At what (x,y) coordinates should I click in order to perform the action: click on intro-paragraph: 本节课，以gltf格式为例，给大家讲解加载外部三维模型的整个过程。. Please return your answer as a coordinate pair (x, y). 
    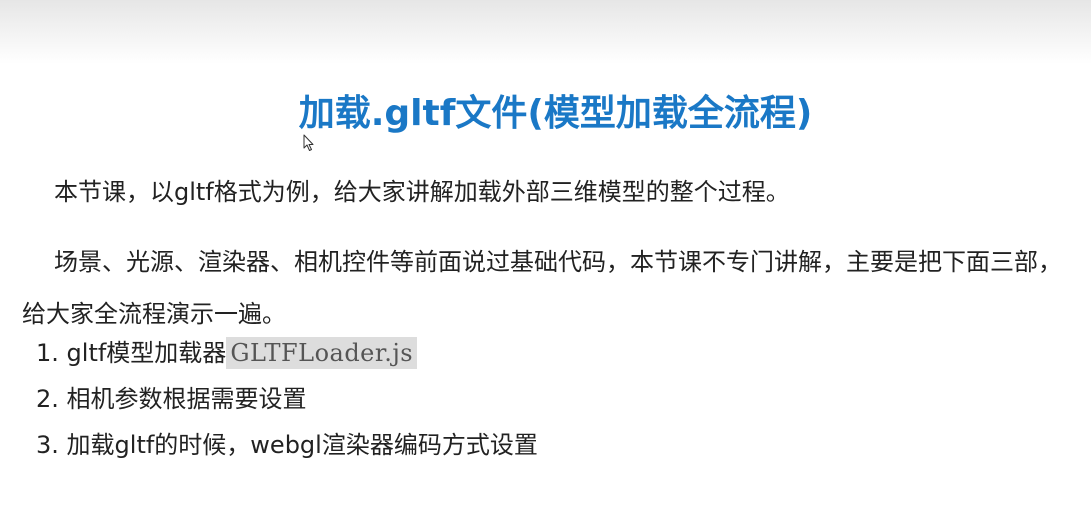
    Looking at the image, I should click on (422, 192).